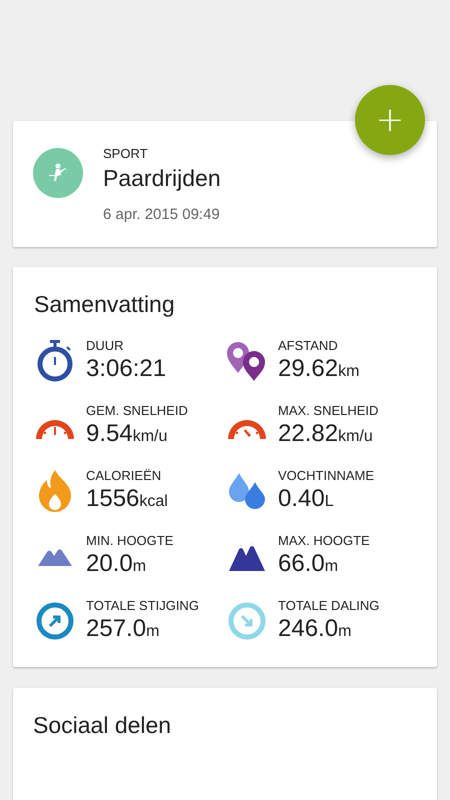 The image size is (450, 800). I want to click on activity-date: 6 apr. 2015 09:49, so click(162, 214).